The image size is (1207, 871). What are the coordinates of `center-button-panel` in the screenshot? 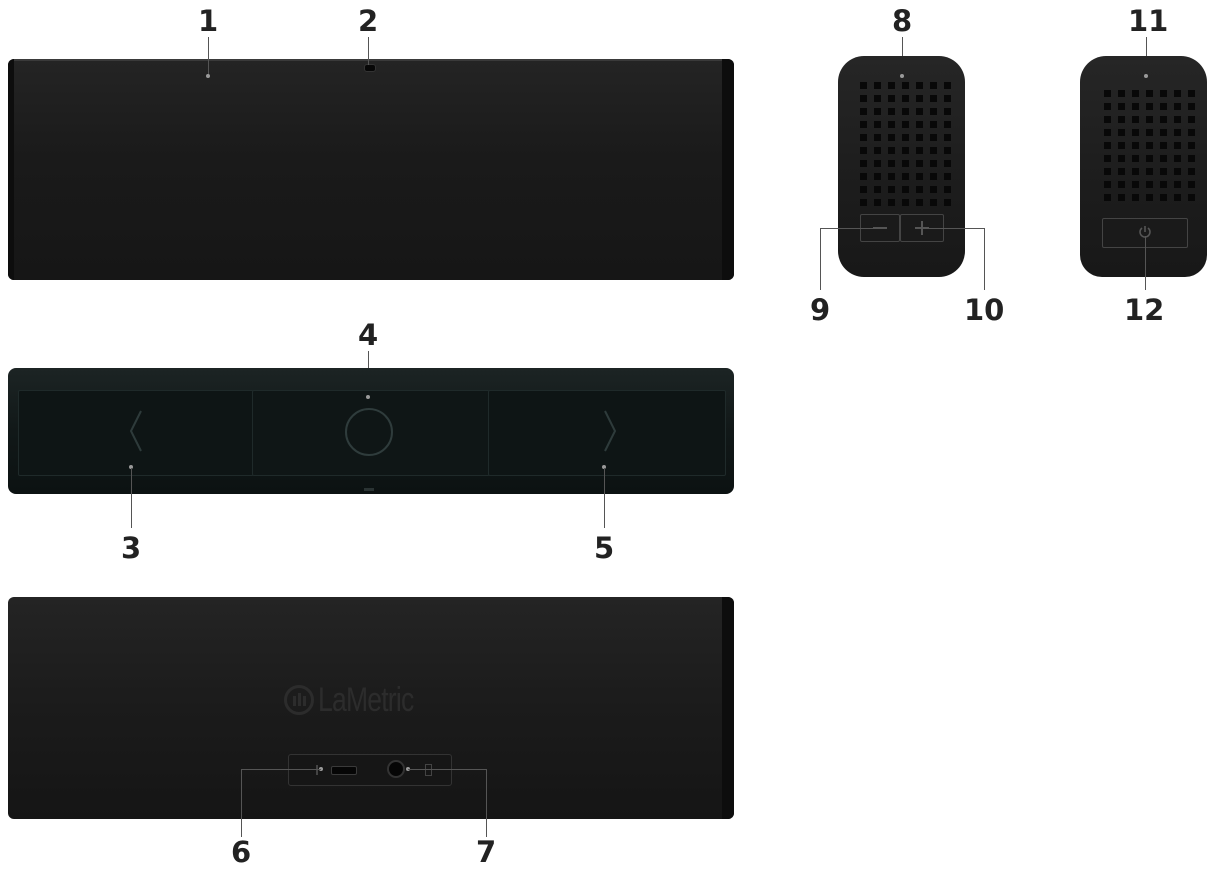 It's located at (371, 433).